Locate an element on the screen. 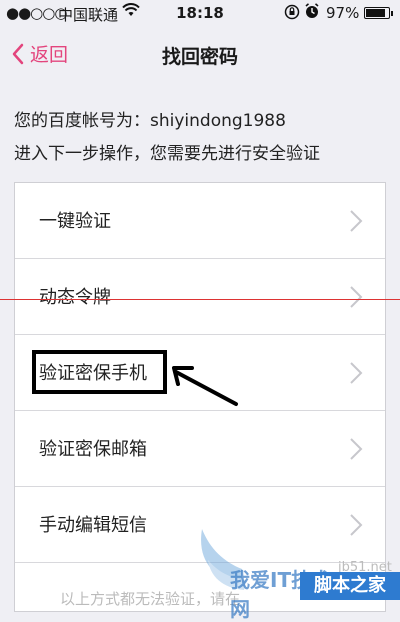  battery-percent: 97% is located at coordinates (343, 13).